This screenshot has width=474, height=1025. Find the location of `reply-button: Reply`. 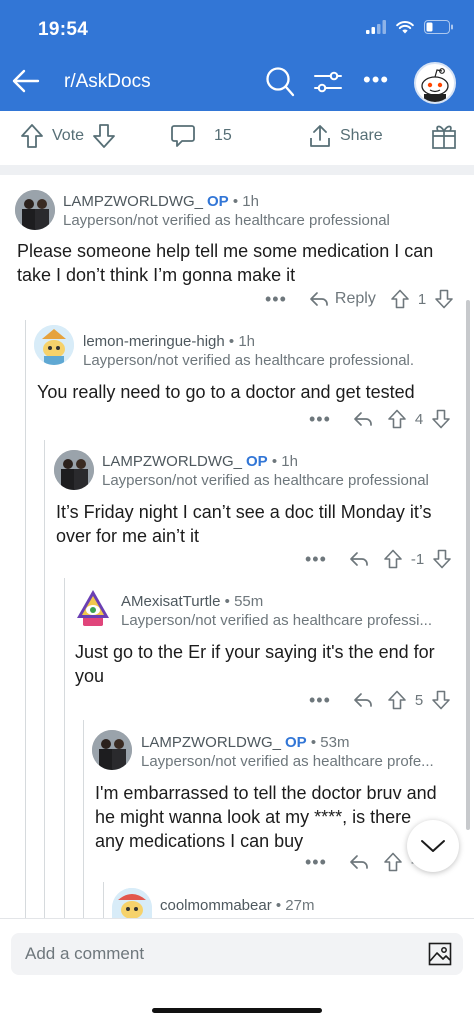

reply-button: Reply is located at coordinates (342, 299).